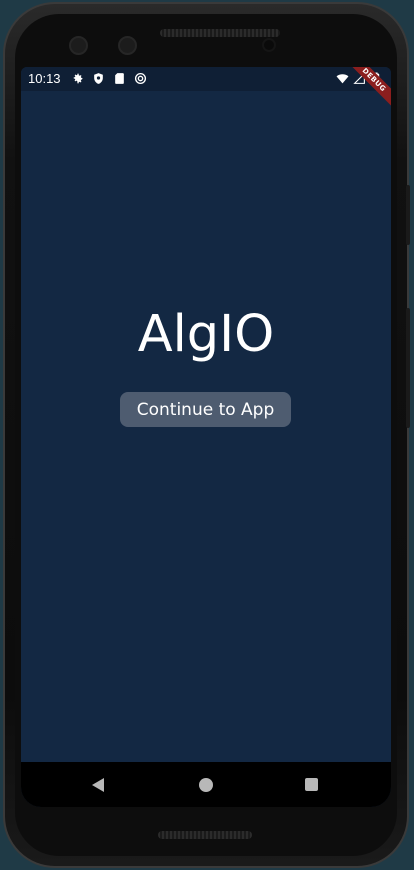 This screenshot has width=414, height=870. Describe the element at coordinates (109, 78) in the screenshot. I see `status-notification-icons` at that location.